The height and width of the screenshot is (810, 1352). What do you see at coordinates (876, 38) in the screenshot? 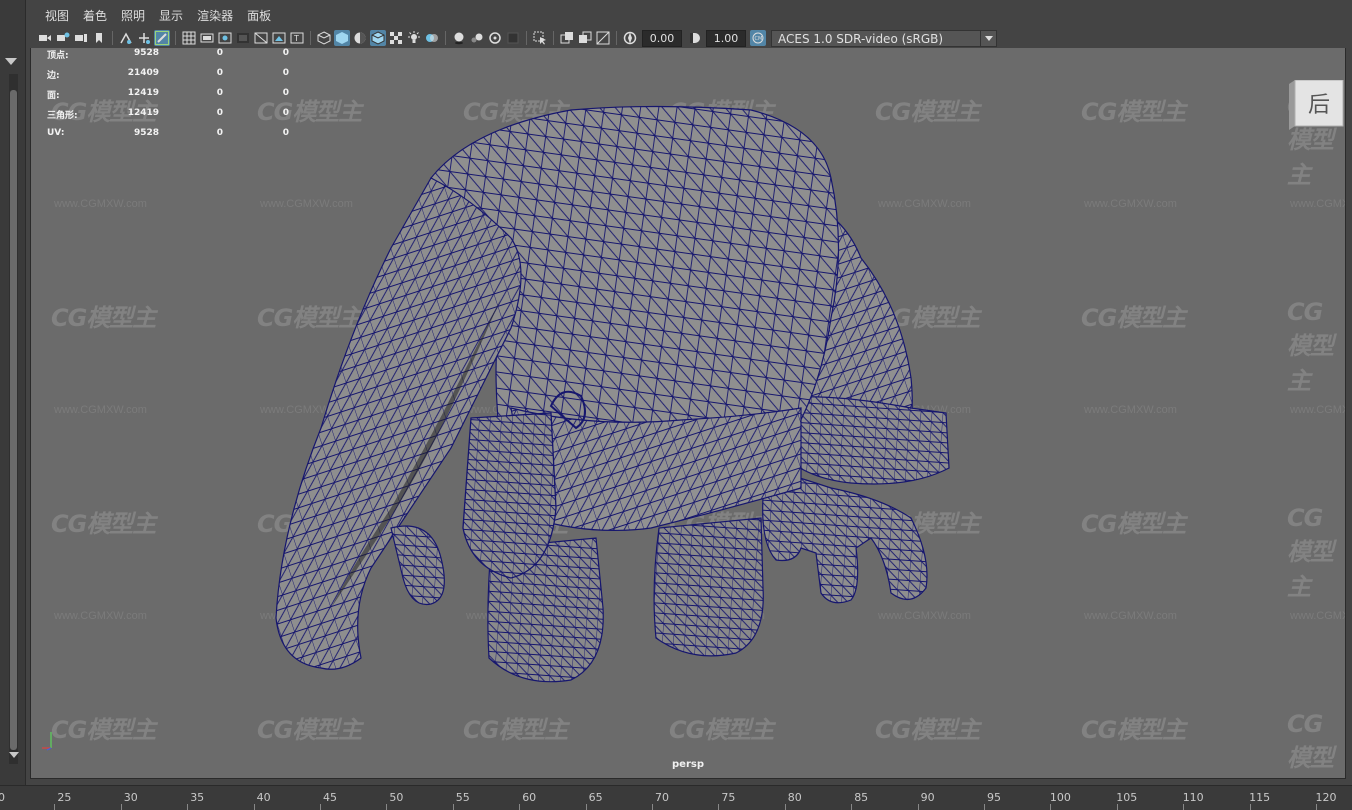
I see `colorspace-value: ACES 1.0 SDR-video (sRGB)` at bounding box center [876, 38].